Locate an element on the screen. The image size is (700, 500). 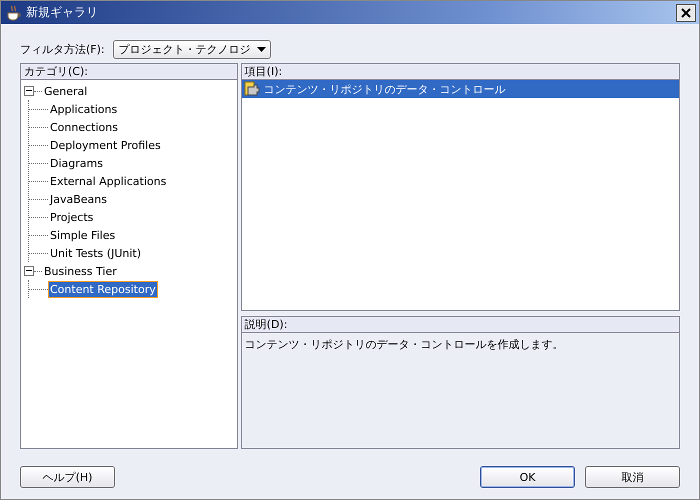
tree-item: Business Tier is located at coordinates (80, 271).